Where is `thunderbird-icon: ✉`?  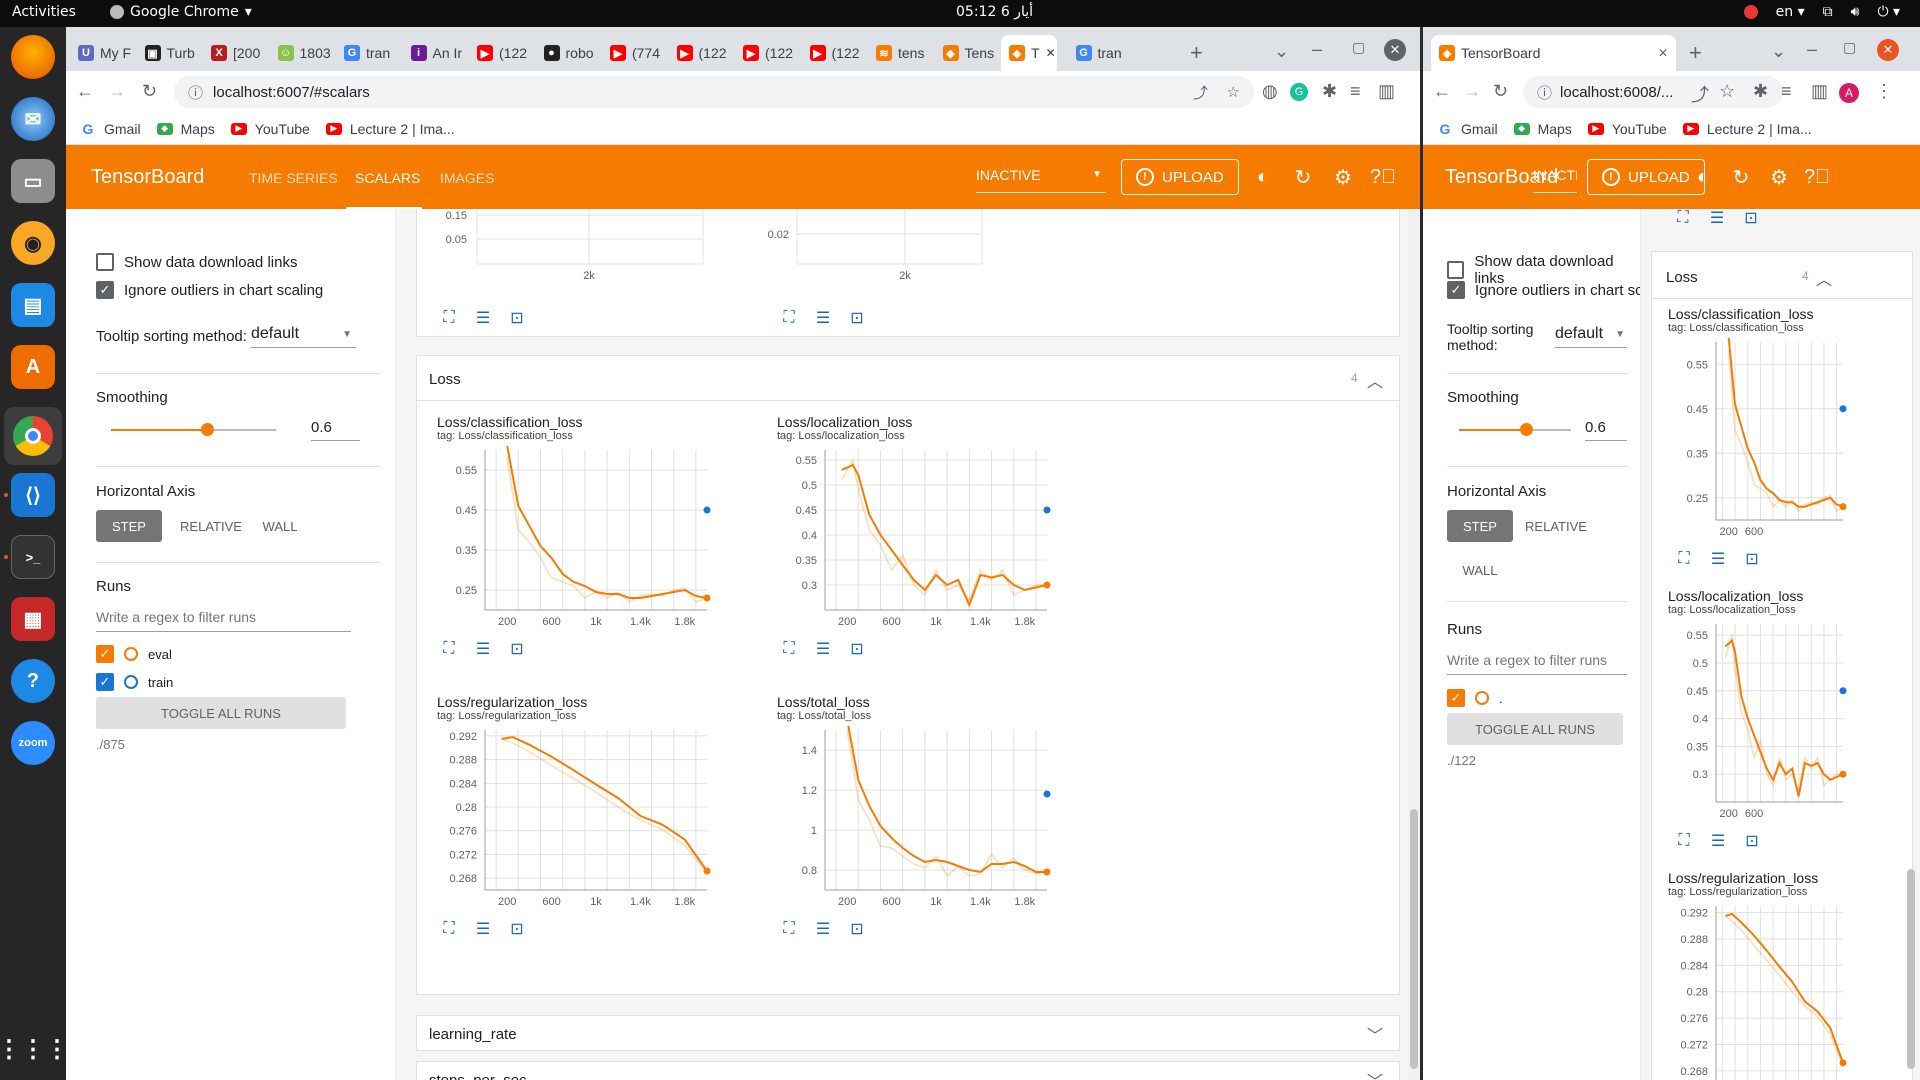
thunderbird-icon: ✉ is located at coordinates (33, 119).